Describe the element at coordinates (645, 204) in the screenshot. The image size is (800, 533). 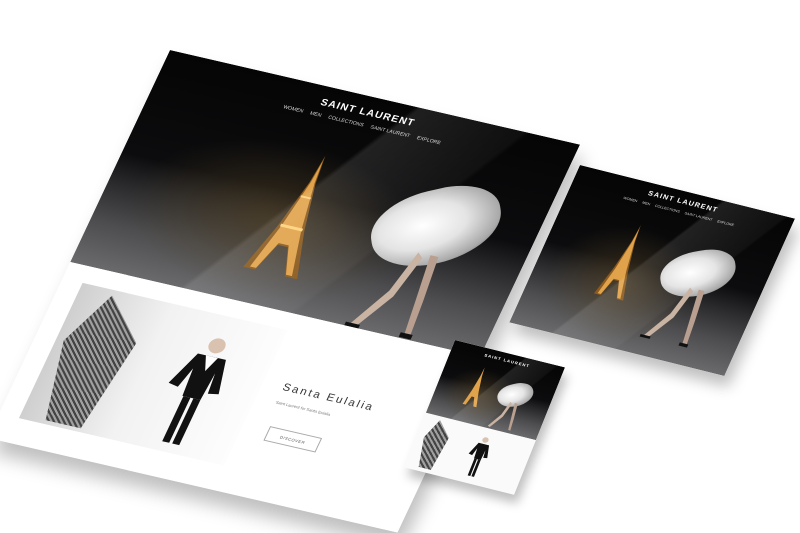
I see `tablet-nav-item-men: MEN` at that location.